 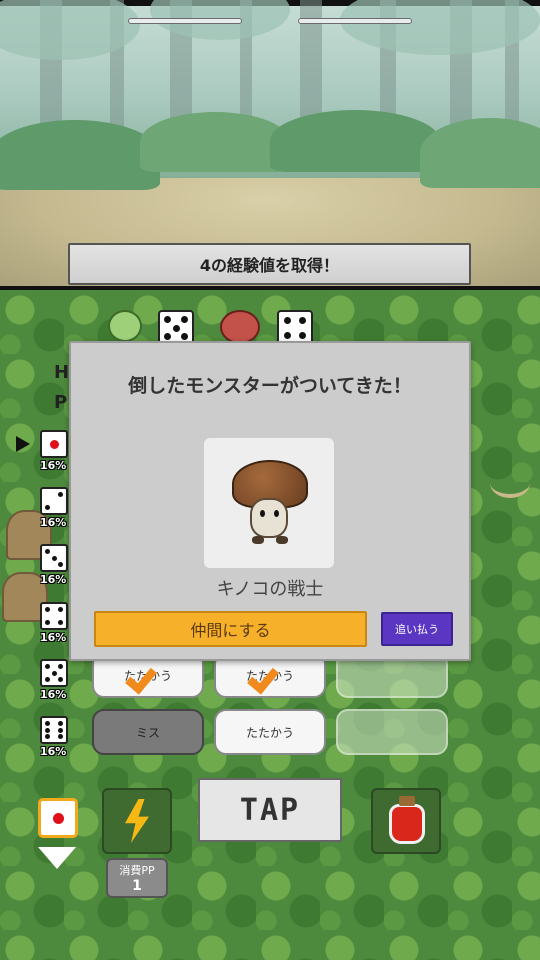 I want to click on potion-cork-icon, so click(x=407, y=801).